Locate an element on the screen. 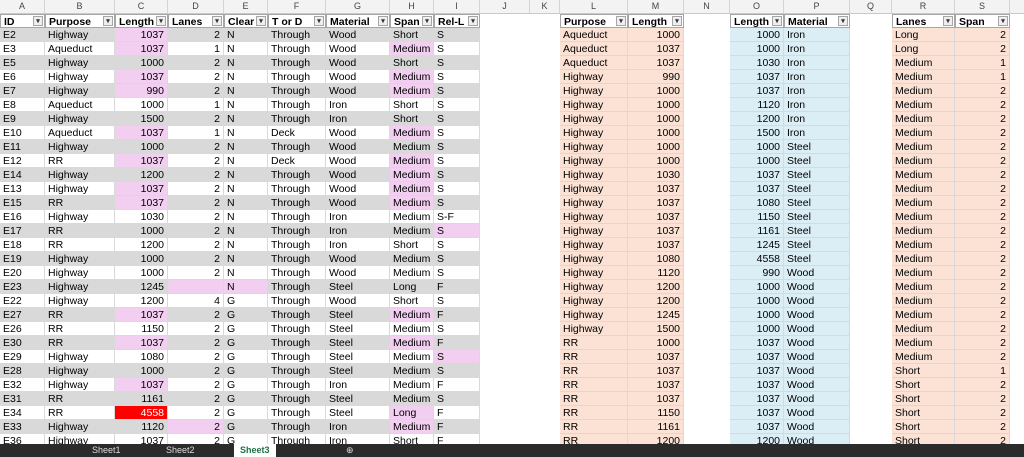 Image resolution: width=1024 pixels, height=457 pixels. table-cell: 1200 is located at coordinates (656, 287).